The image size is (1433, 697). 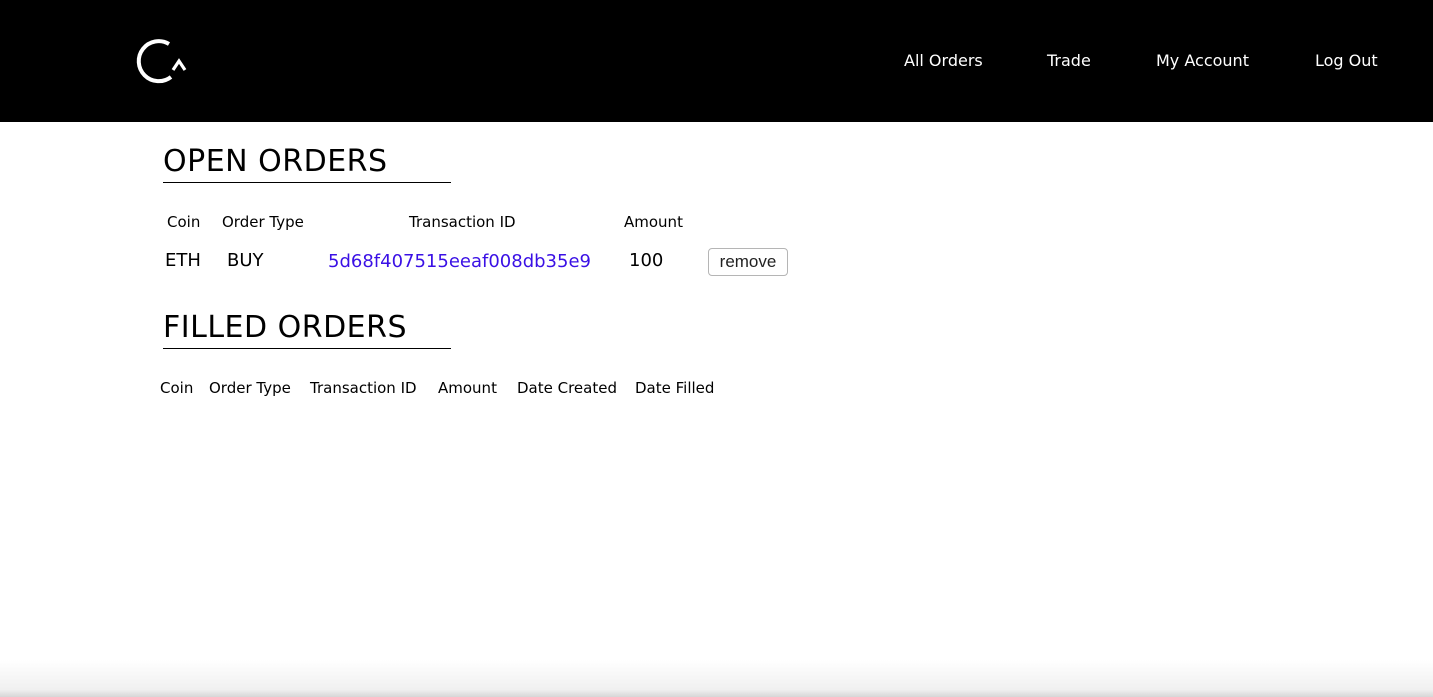 I want to click on open-orders-header-order-type: Order Type, so click(x=263, y=222).